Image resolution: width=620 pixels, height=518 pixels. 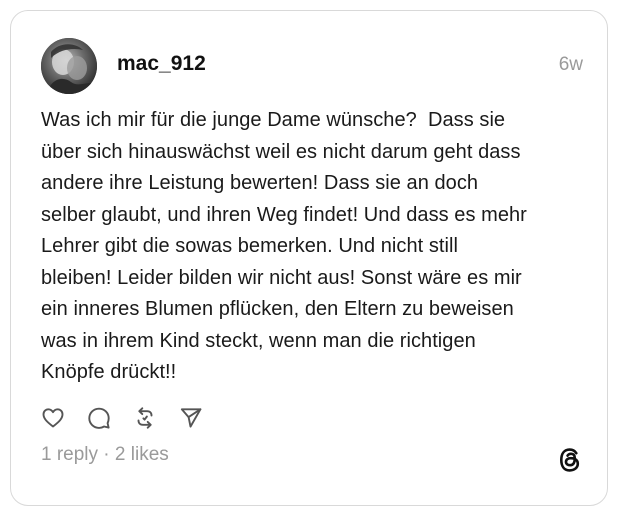 I want to click on repost-icon, so click(x=145, y=418).